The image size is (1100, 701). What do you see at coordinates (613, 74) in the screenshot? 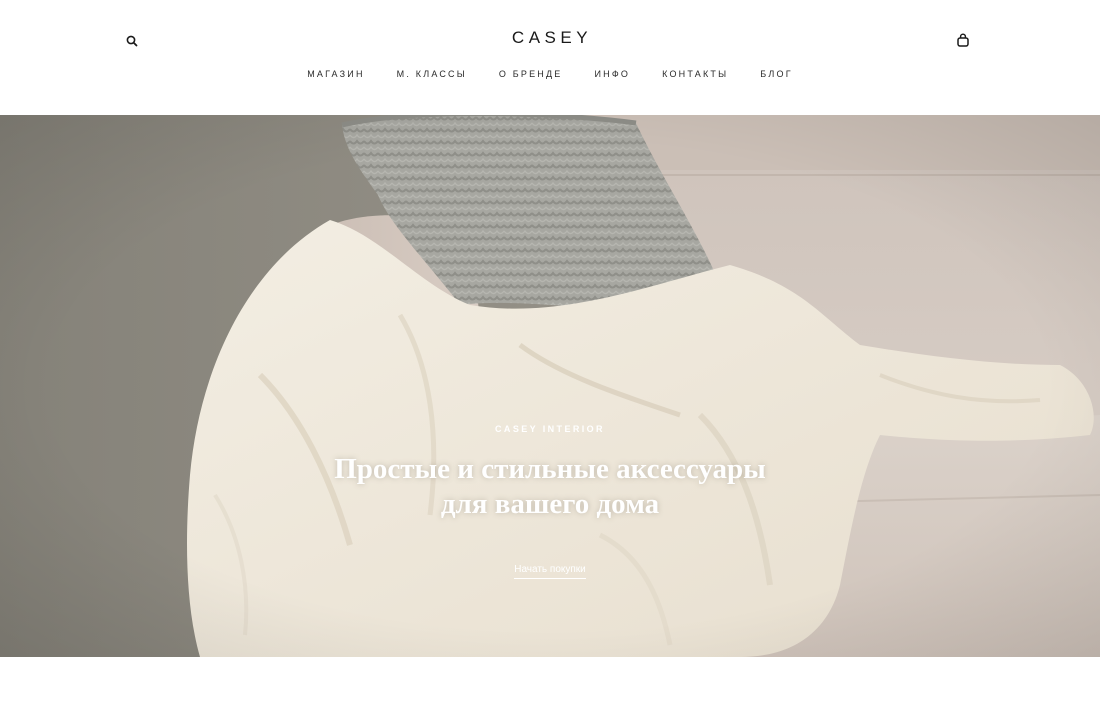
I see `nav-item-info: ИНФО` at bounding box center [613, 74].